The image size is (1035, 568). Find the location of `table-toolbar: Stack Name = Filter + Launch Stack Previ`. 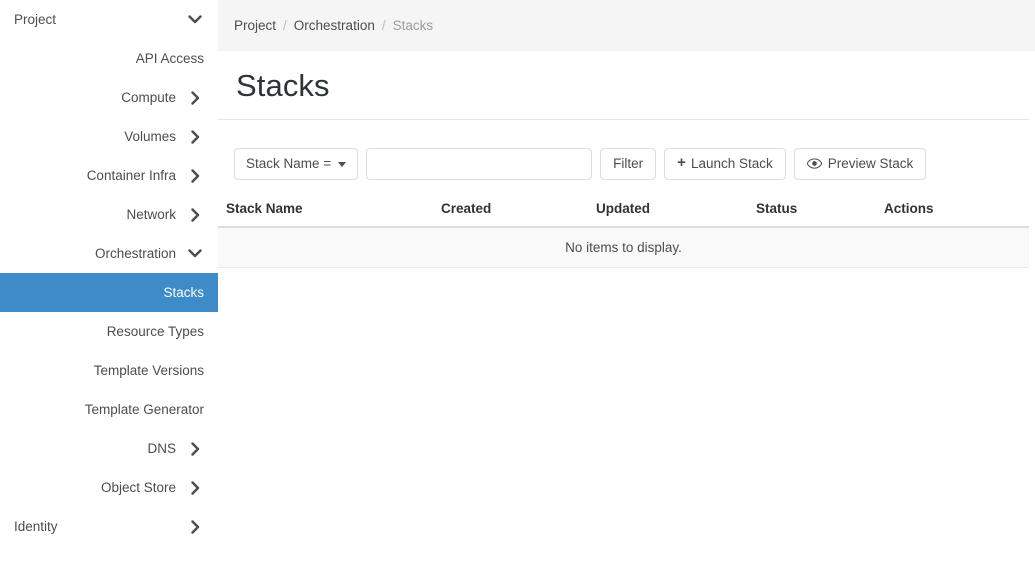

table-toolbar: Stack Name = Filter + Launch Stack Previ is located at coordinates (626, 164).